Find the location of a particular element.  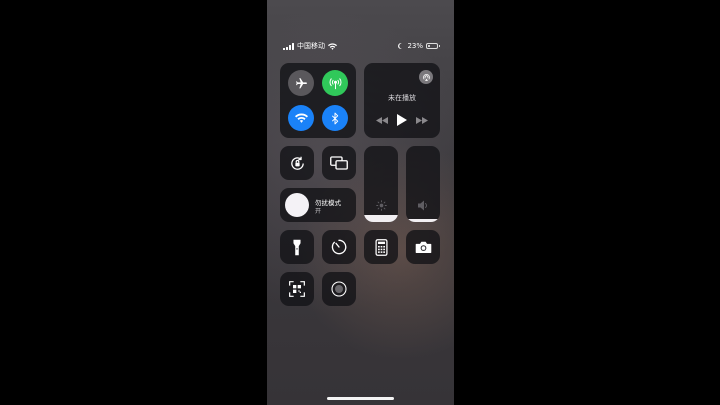

brightness-level is located at coordinates (381, 218).